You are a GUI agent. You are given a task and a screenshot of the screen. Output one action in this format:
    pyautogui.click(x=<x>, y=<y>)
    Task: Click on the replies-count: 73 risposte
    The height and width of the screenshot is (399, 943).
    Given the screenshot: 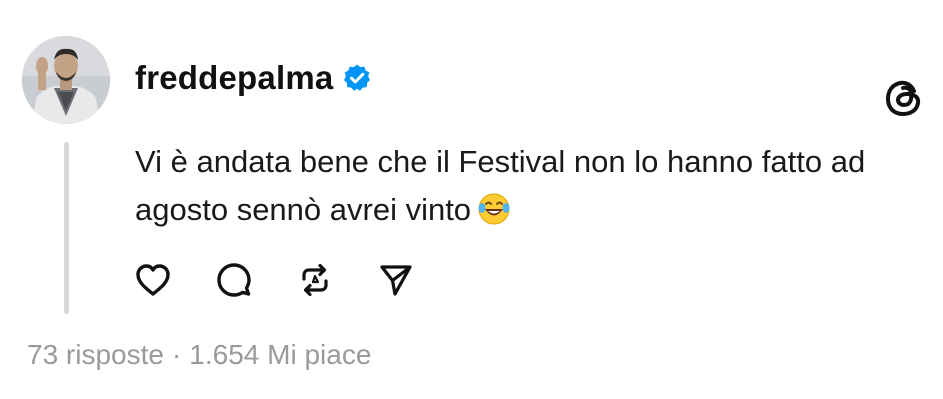 What is the action you would take?
    pyautogui.click(x=95, y=354)
    